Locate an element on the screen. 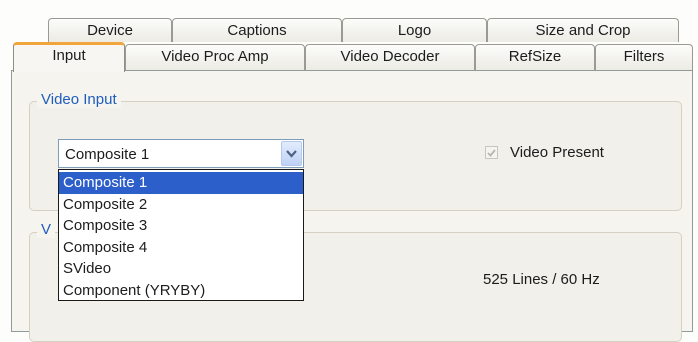 The height and width of the screenshot is (342, 698). video-present-checkbox is located at coordinates (491, 152).